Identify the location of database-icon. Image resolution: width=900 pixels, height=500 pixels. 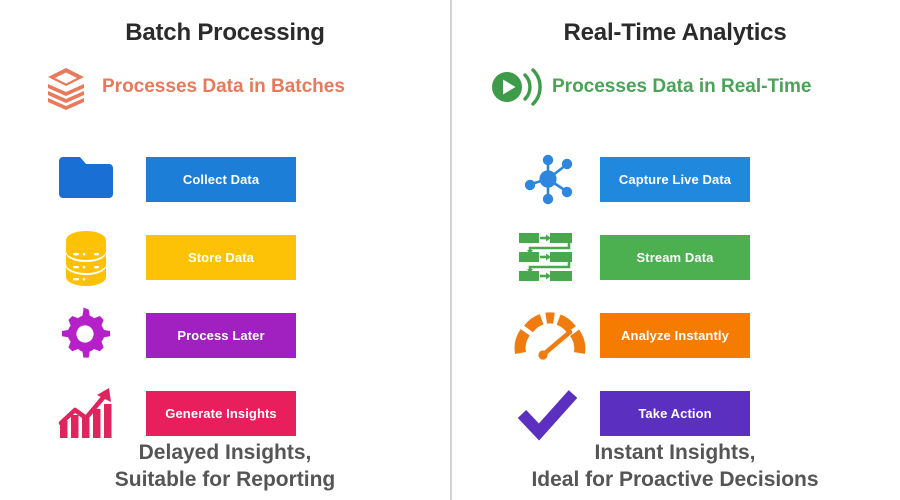
(86, 257).